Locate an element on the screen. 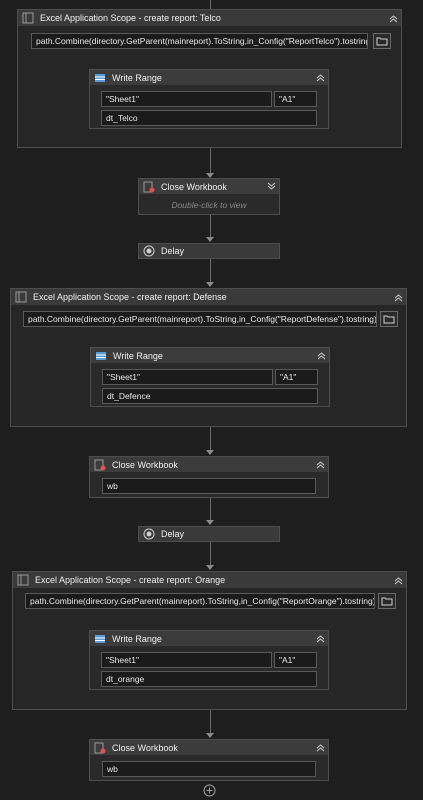 This screenshot has height=800, width=423. close-workbook-activity-2: Close Workbook wb is located at coordinates (209, 477).